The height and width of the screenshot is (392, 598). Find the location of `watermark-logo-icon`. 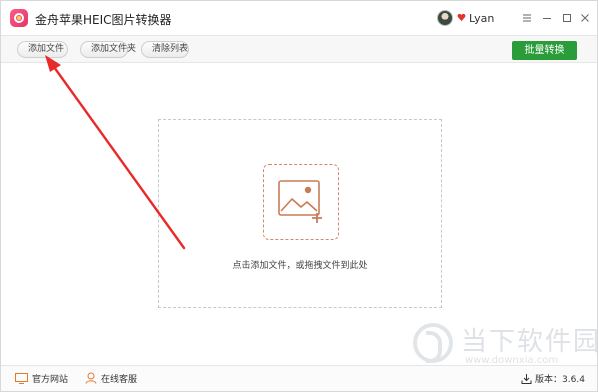

watermark-logo-icon is located at coordinates (433, 343).